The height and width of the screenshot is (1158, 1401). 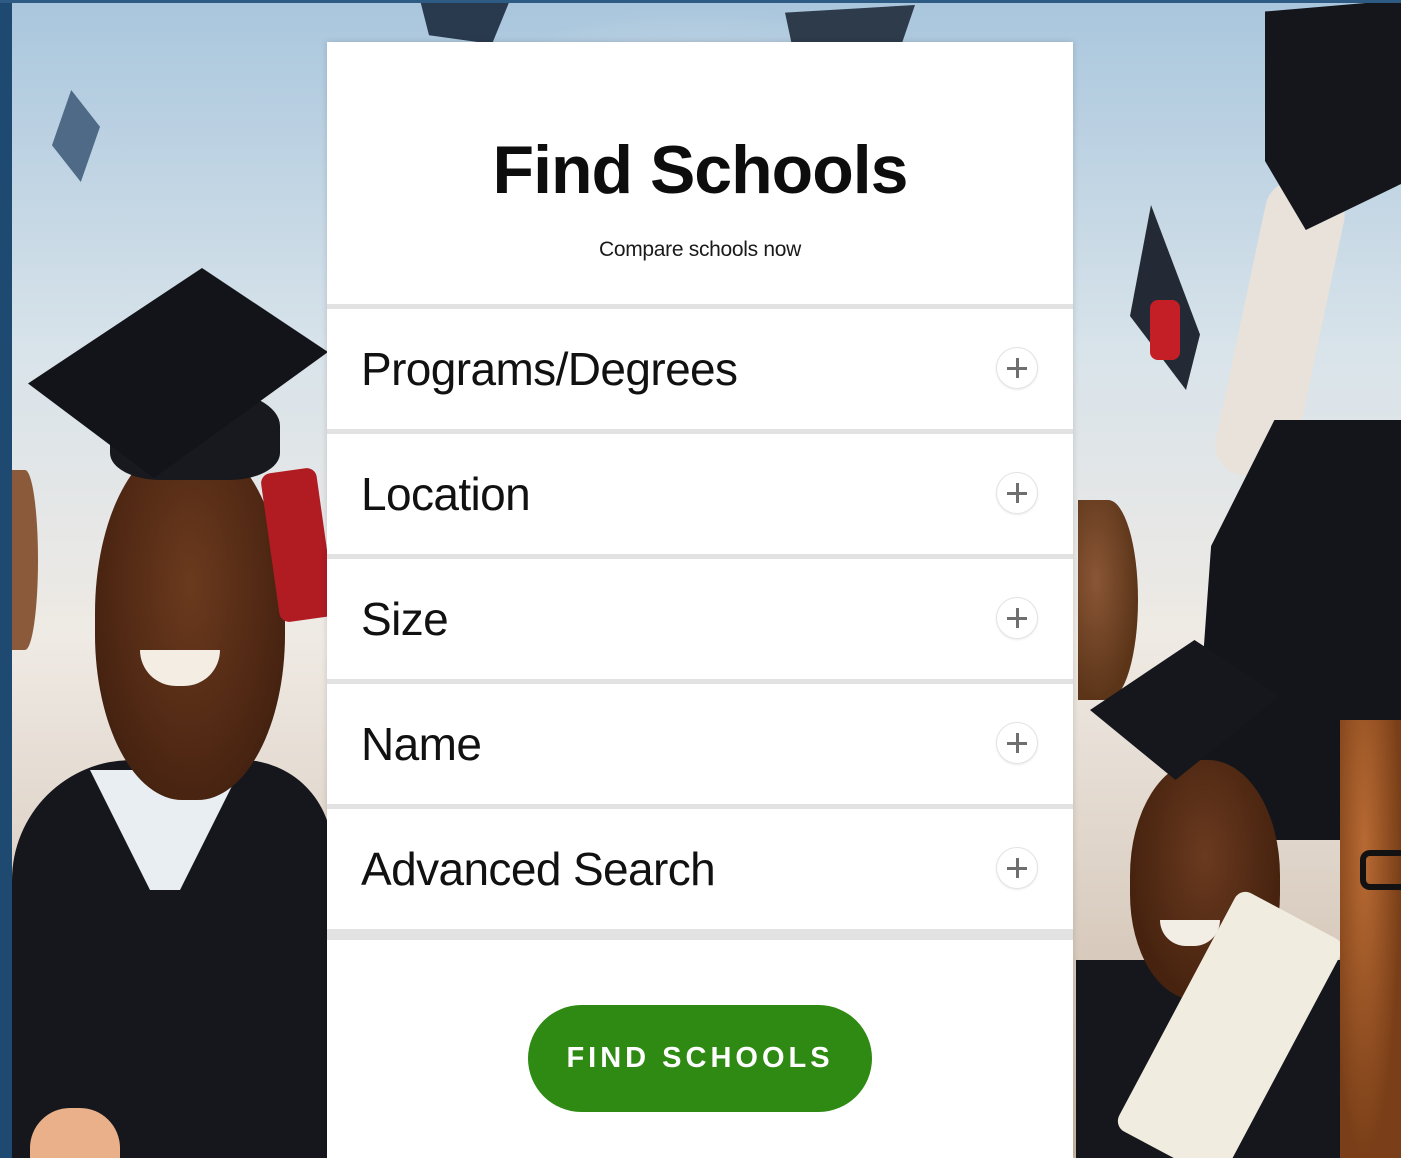 What do you see at coordinates (1165, 330) in the screenshot?
I see `cap-tassel-right` at bounding box center [1165, 330].